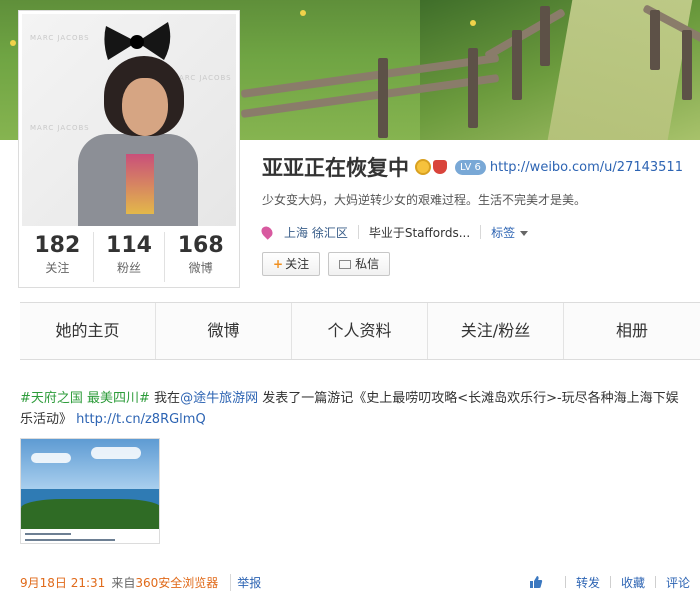  What do you see at coordinates (678, 582) in the screenshot?
I see `comment-link: 评论` at bounding box center [678, 582].